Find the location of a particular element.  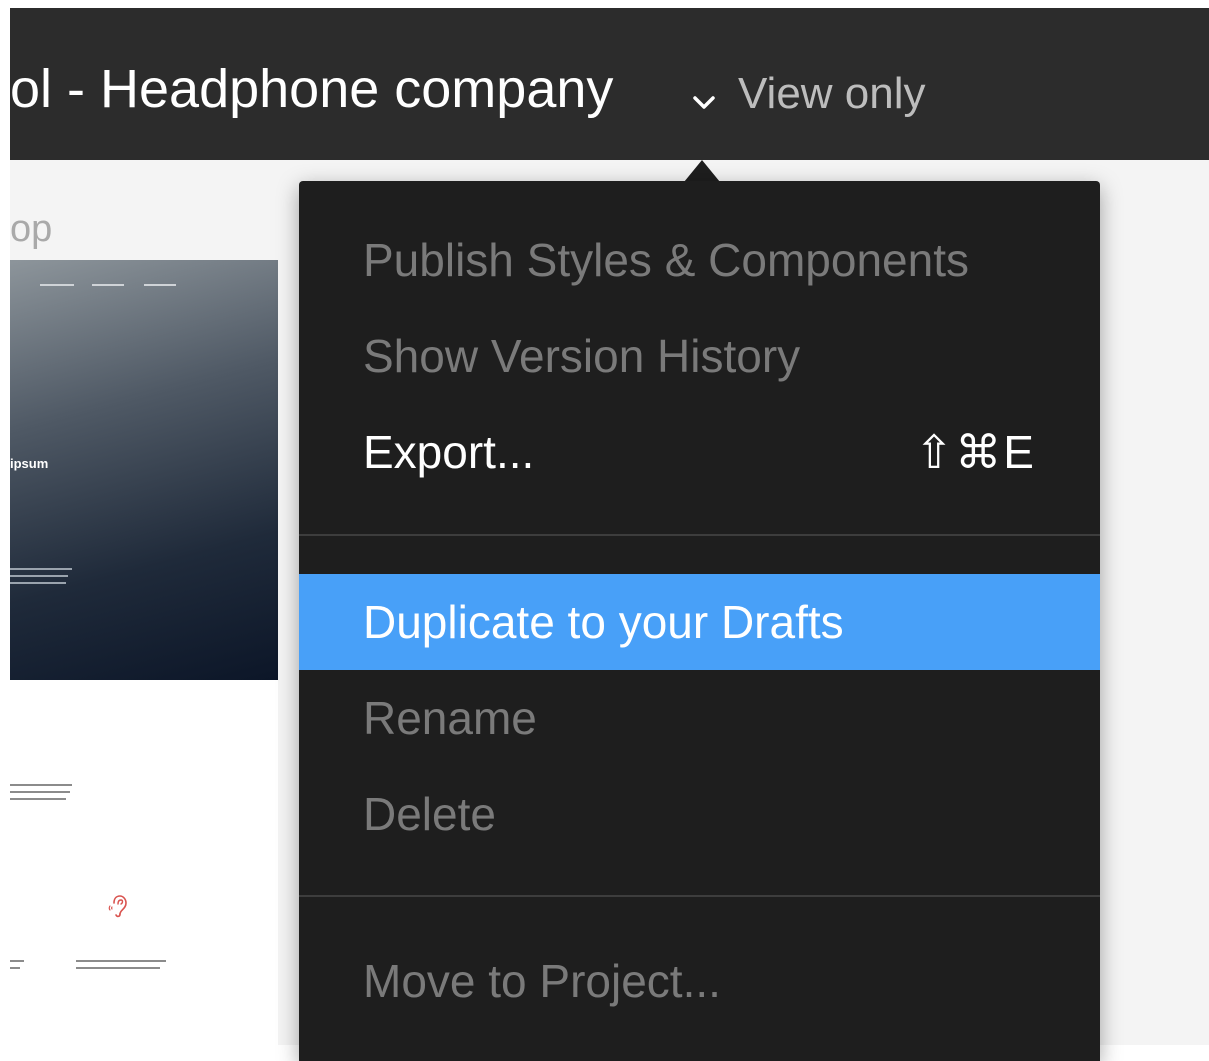

hero-body-text is located at coordinates (42, 578).